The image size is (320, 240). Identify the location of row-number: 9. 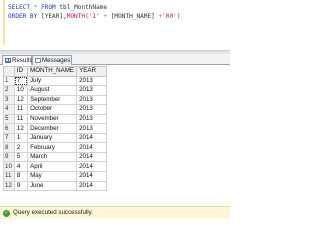
(9, 157).